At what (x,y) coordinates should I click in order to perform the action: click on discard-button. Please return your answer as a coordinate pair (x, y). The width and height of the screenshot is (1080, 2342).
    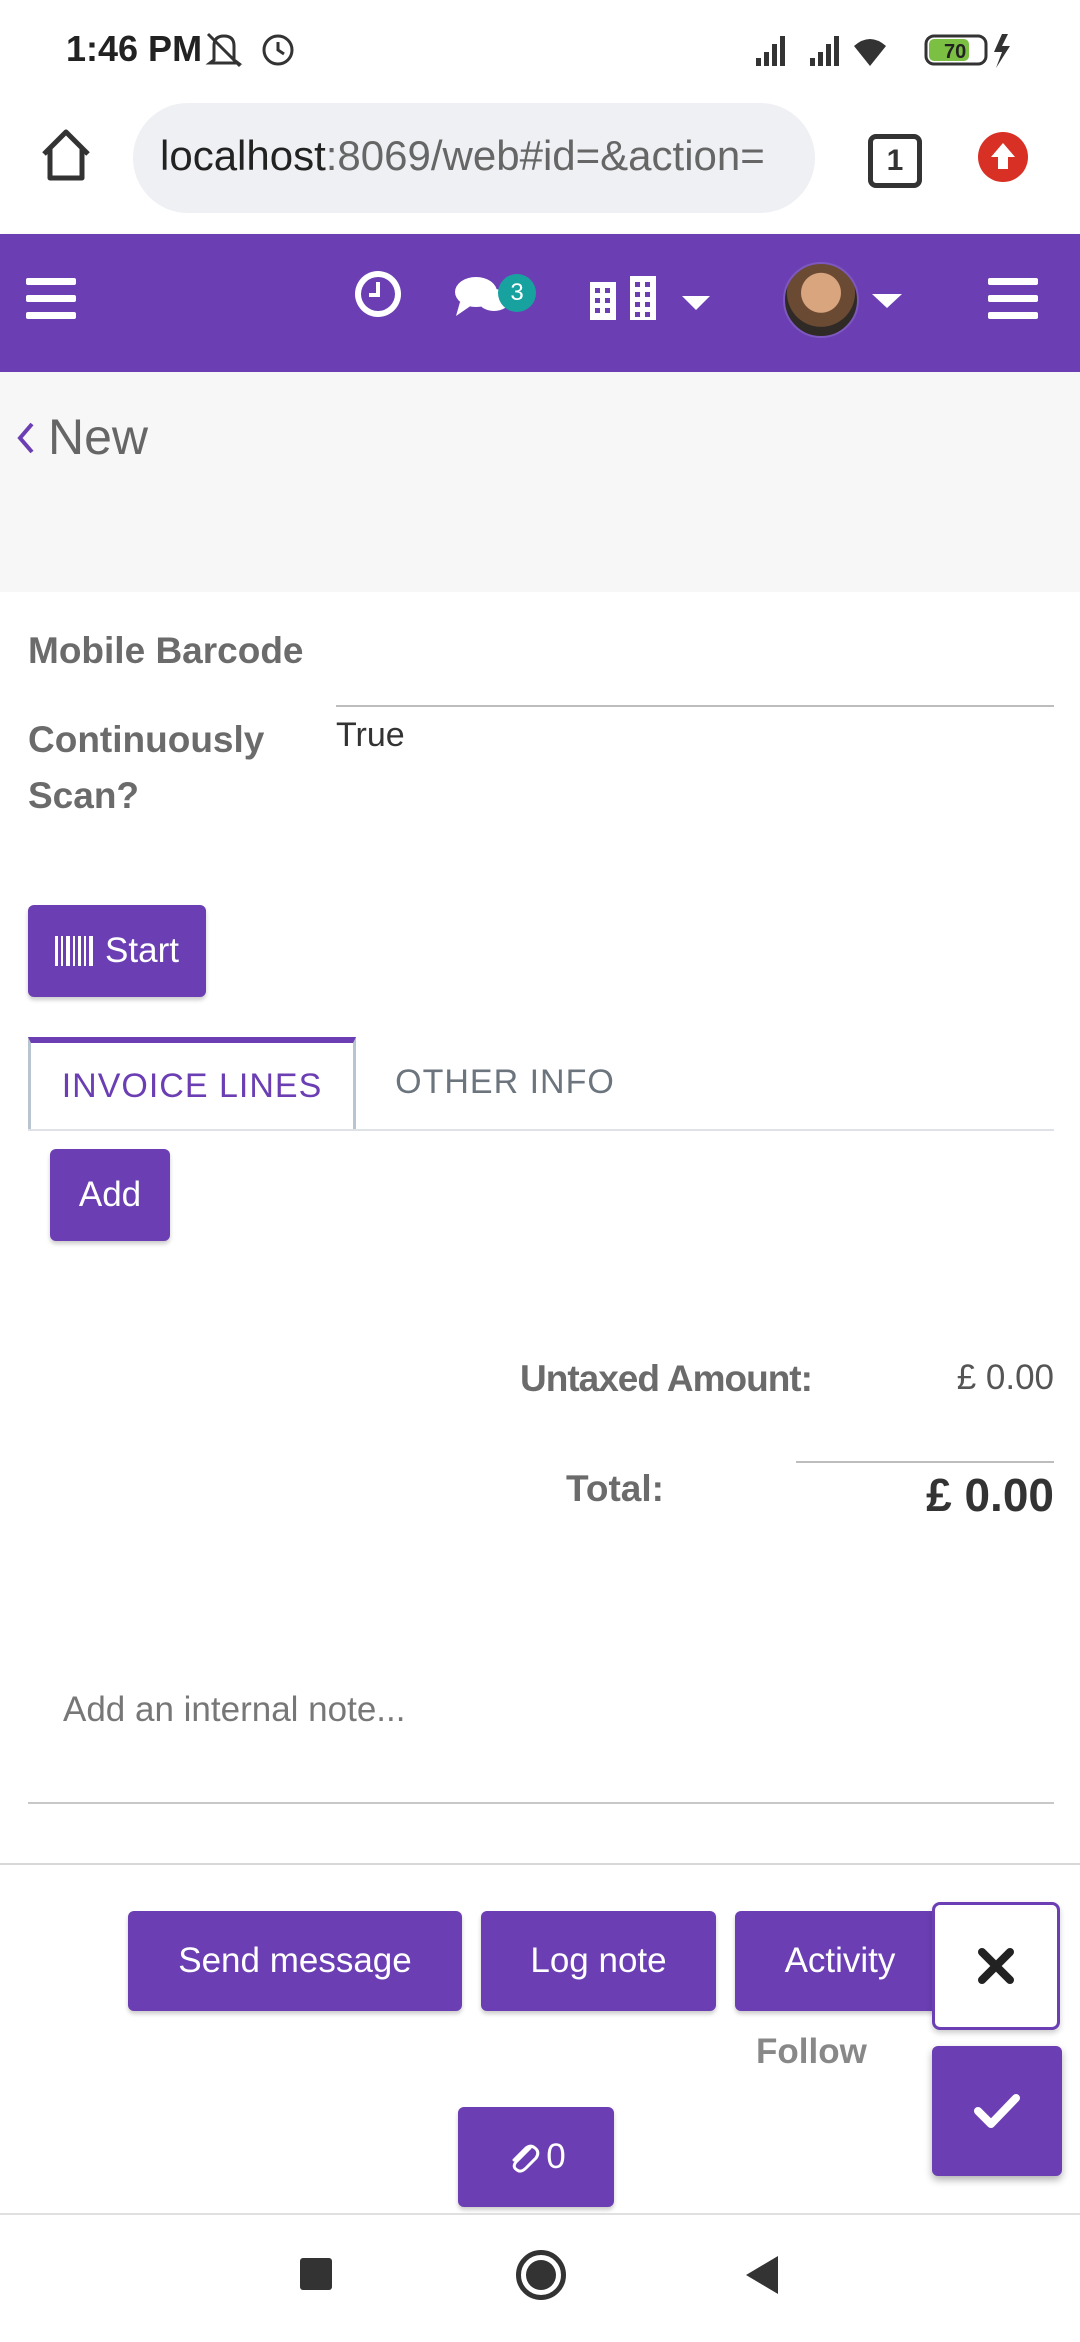
    Looking at the image, I should click on (996, 1966).